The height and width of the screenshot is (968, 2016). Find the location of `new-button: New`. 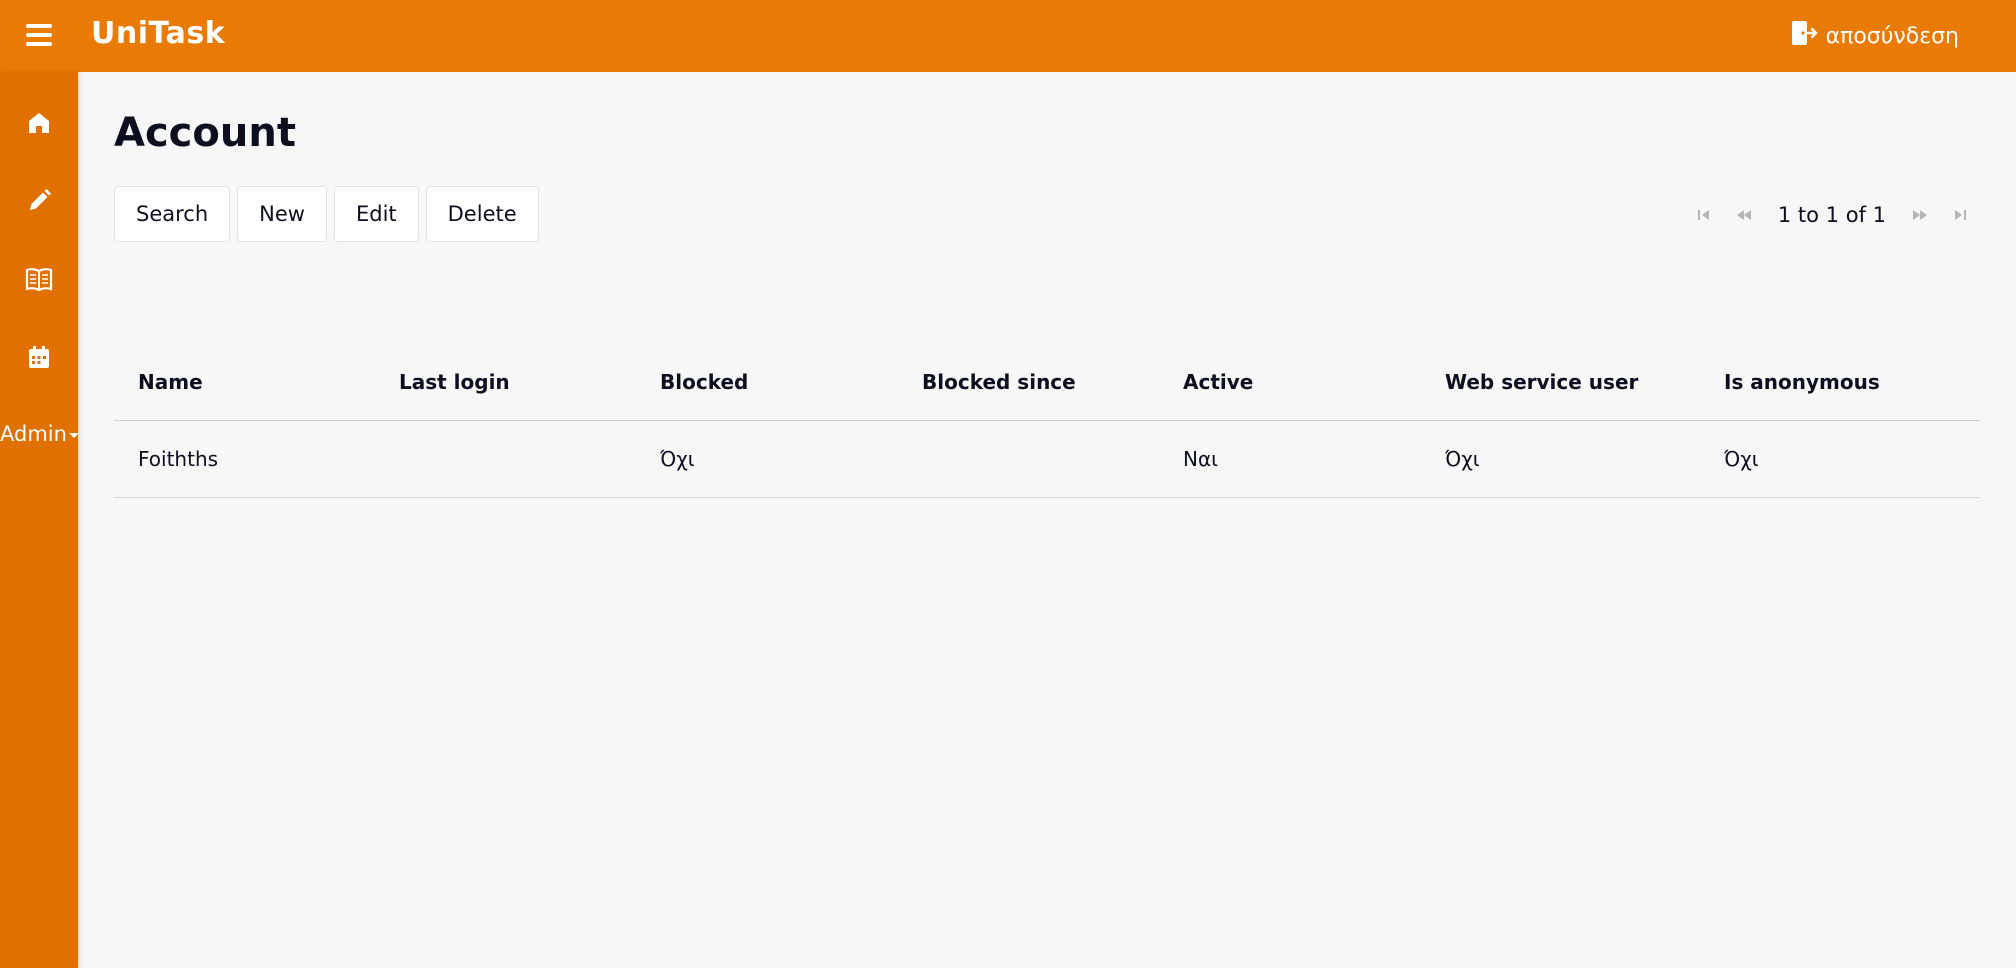

new-button: New is located at coordinates (282, 214).